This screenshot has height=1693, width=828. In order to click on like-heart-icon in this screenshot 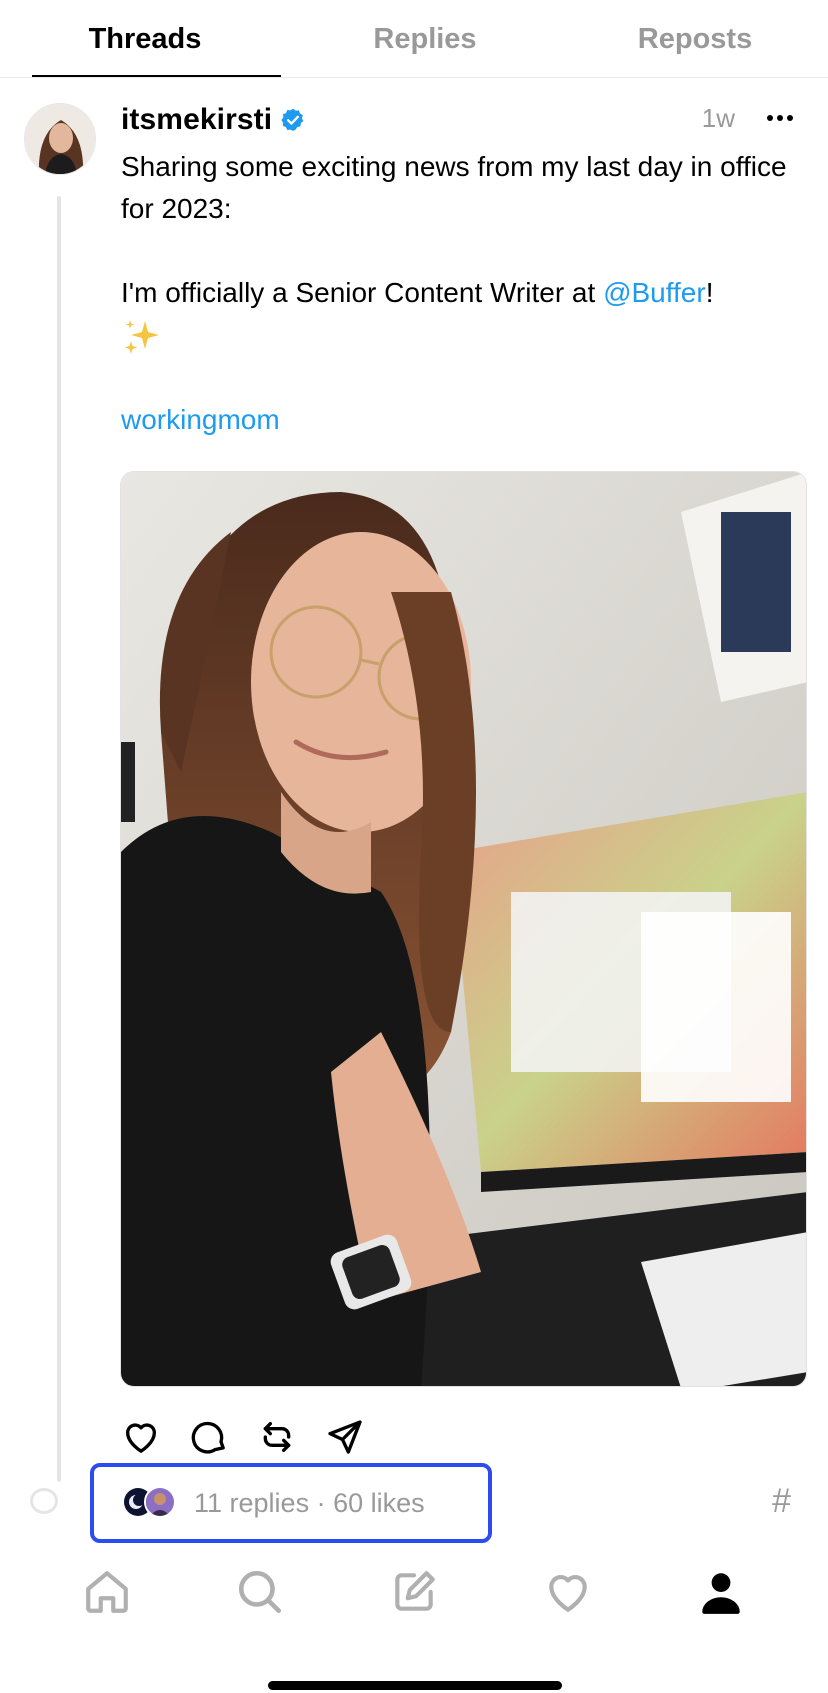, I will do `click(141, 1437)`.